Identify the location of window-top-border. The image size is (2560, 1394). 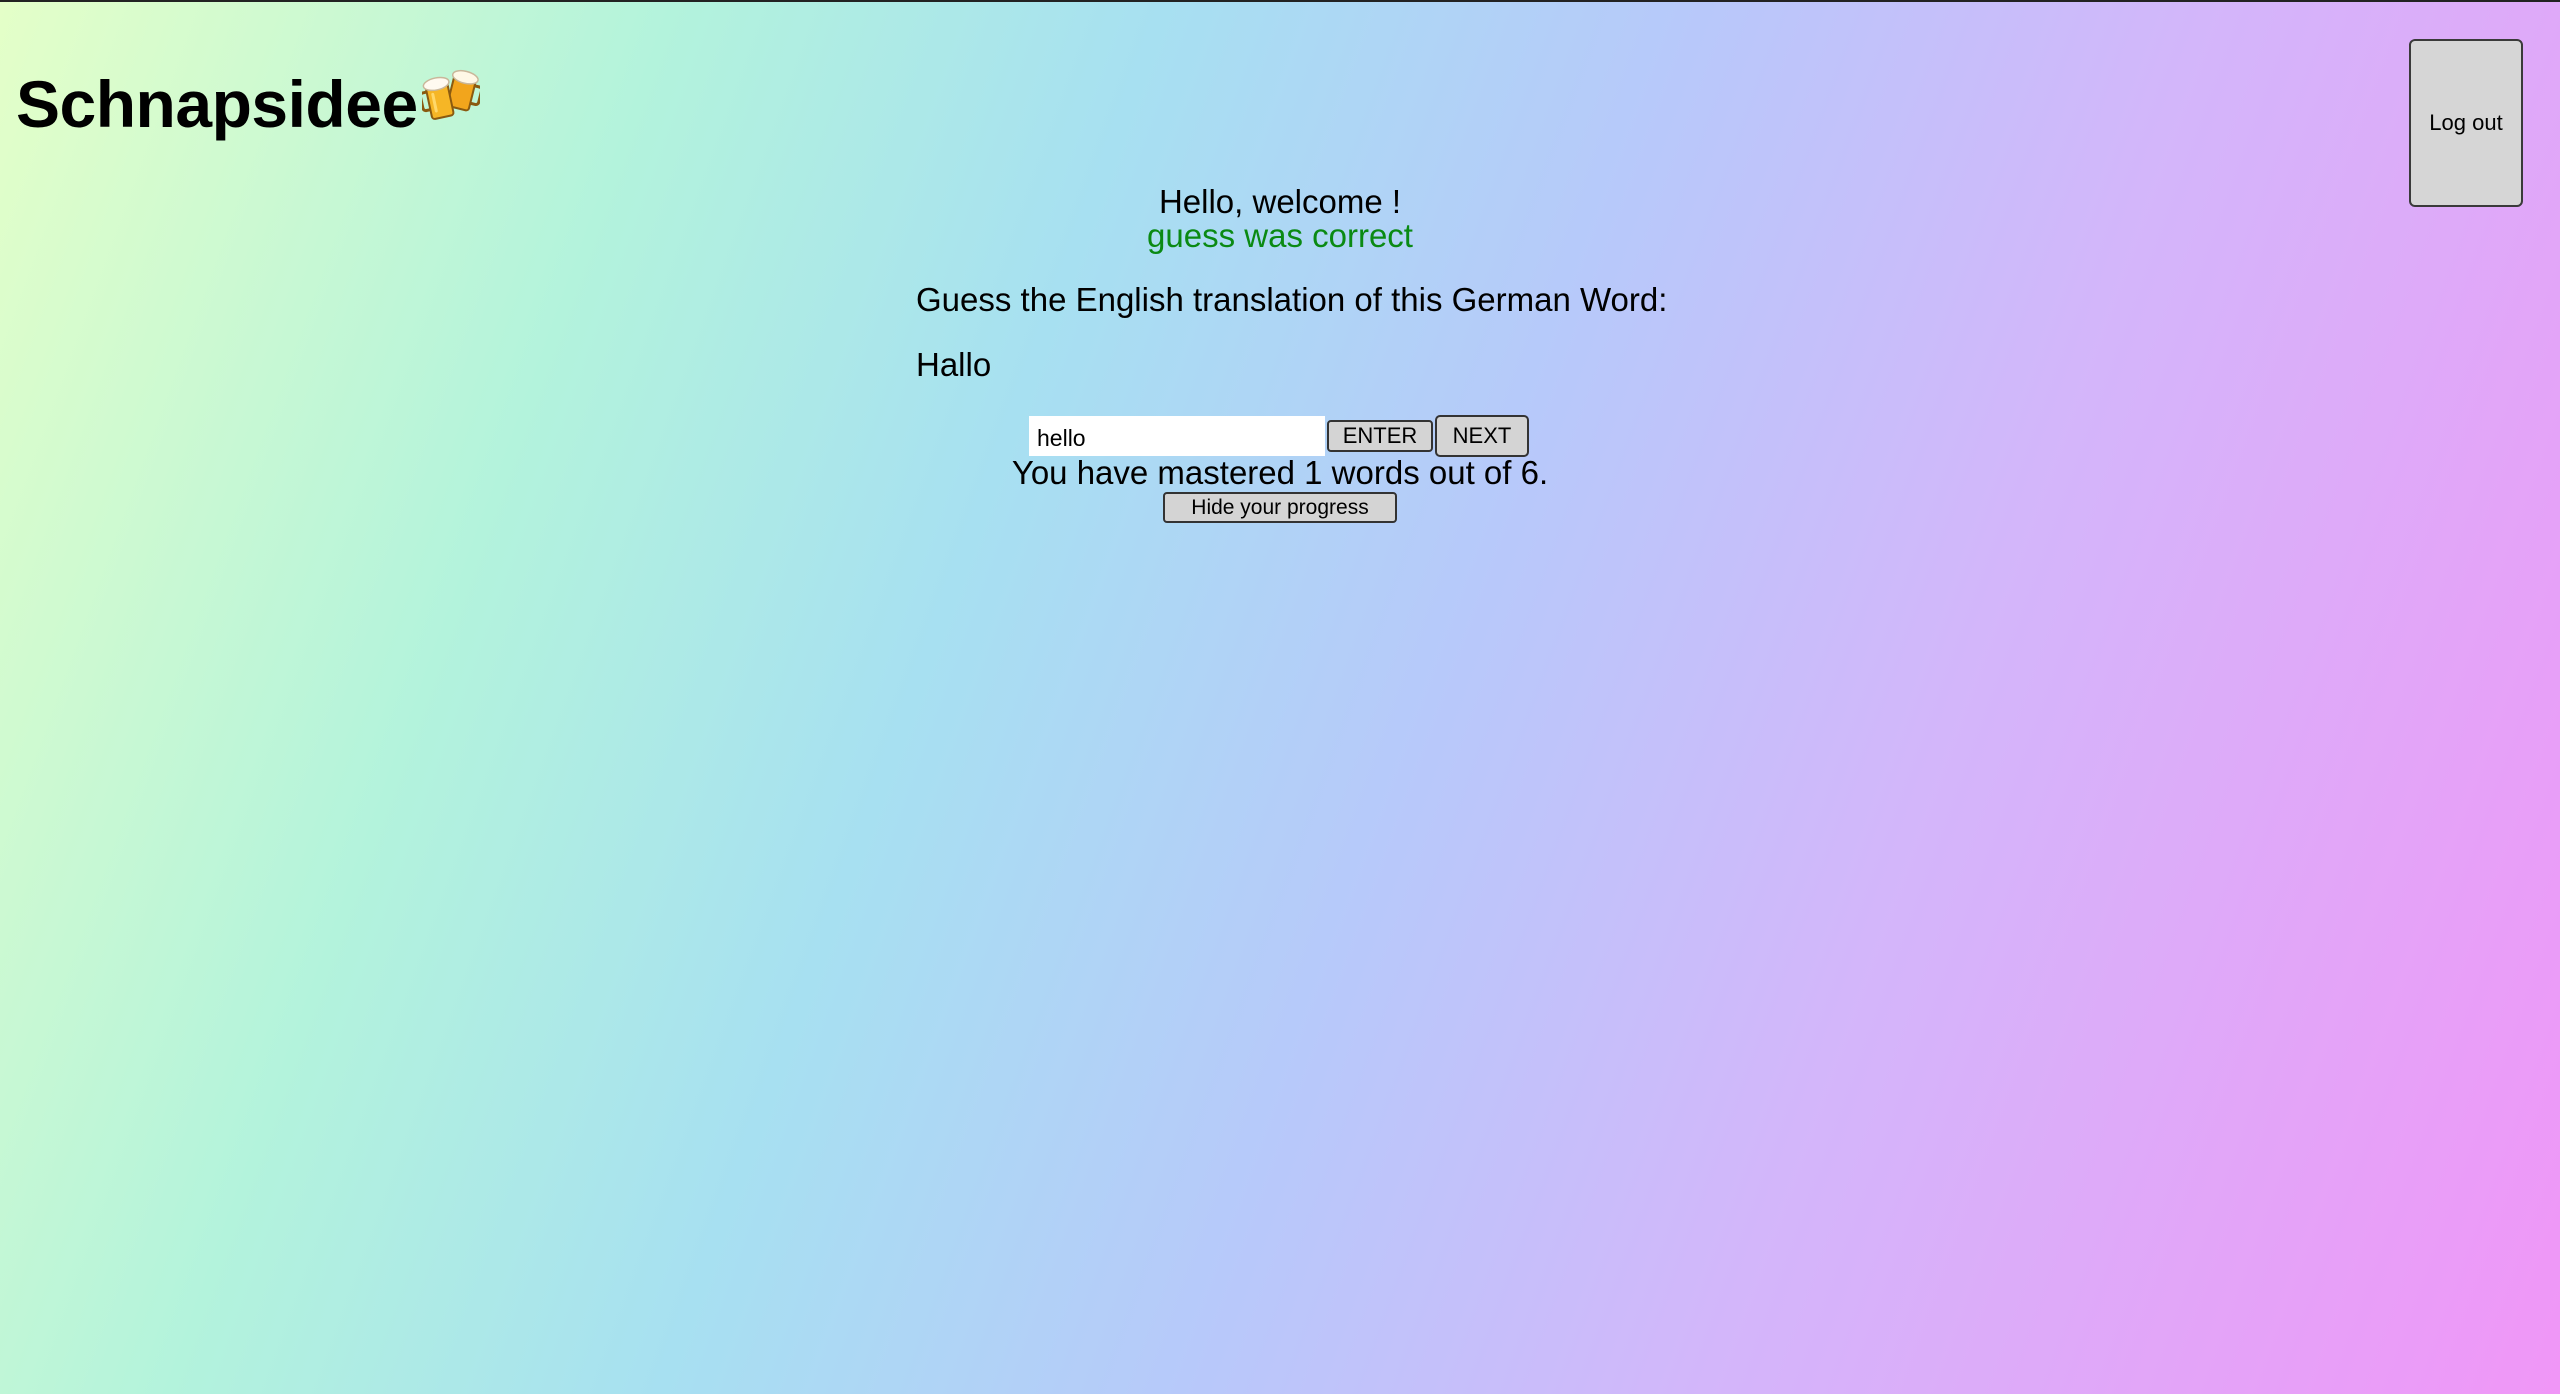
(1280, 1).